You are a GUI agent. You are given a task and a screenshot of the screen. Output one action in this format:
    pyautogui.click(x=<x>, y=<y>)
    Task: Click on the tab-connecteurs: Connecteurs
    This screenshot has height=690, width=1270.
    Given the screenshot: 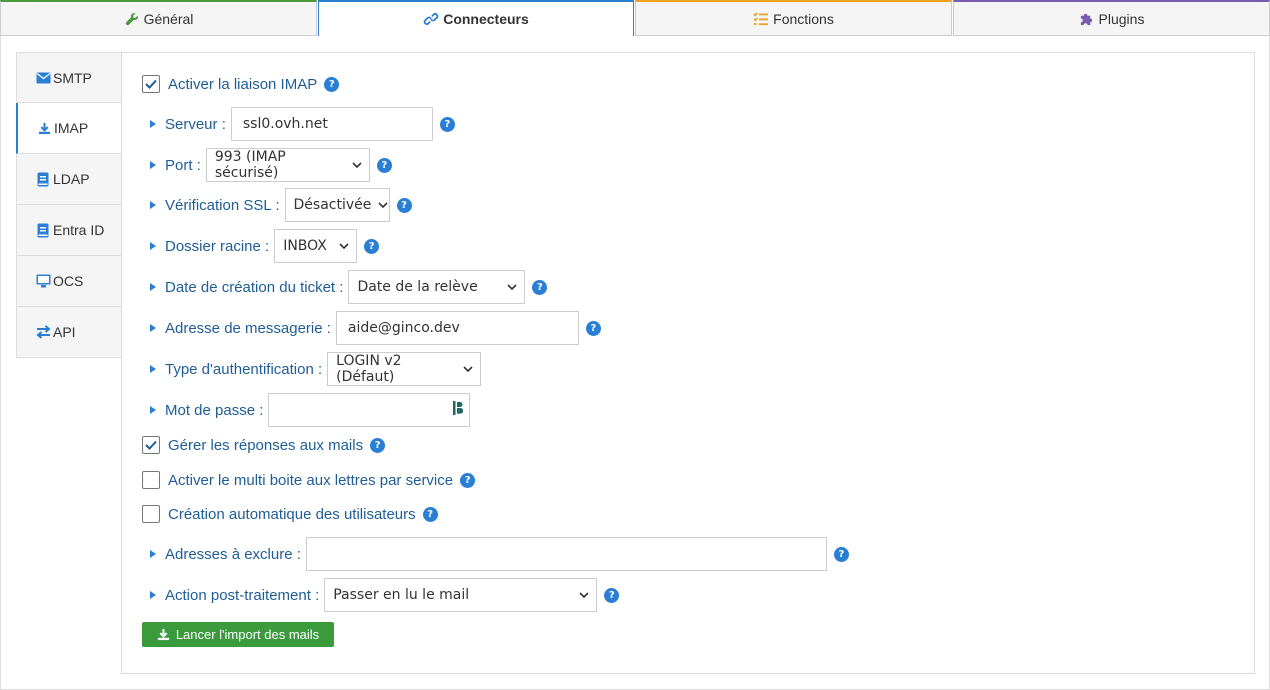 What is the action you would take?
    pyautogui.click(x=476, y=18)
    